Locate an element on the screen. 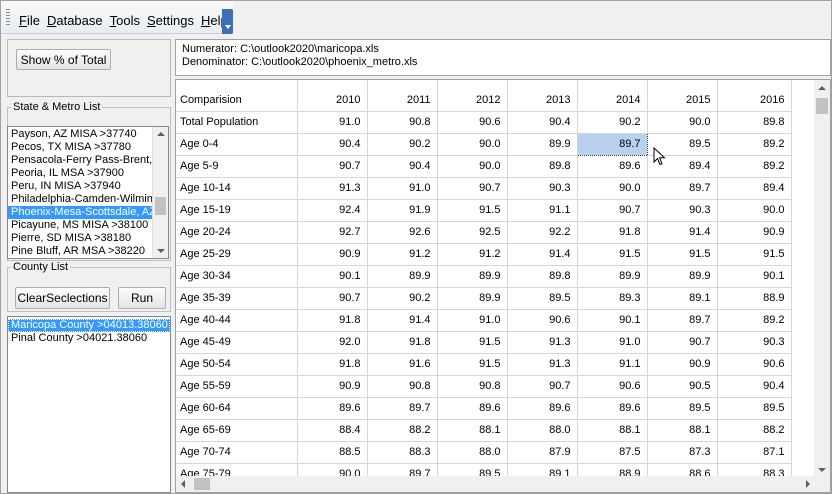  menu-item-file: File is located at coordinates (29, 20).